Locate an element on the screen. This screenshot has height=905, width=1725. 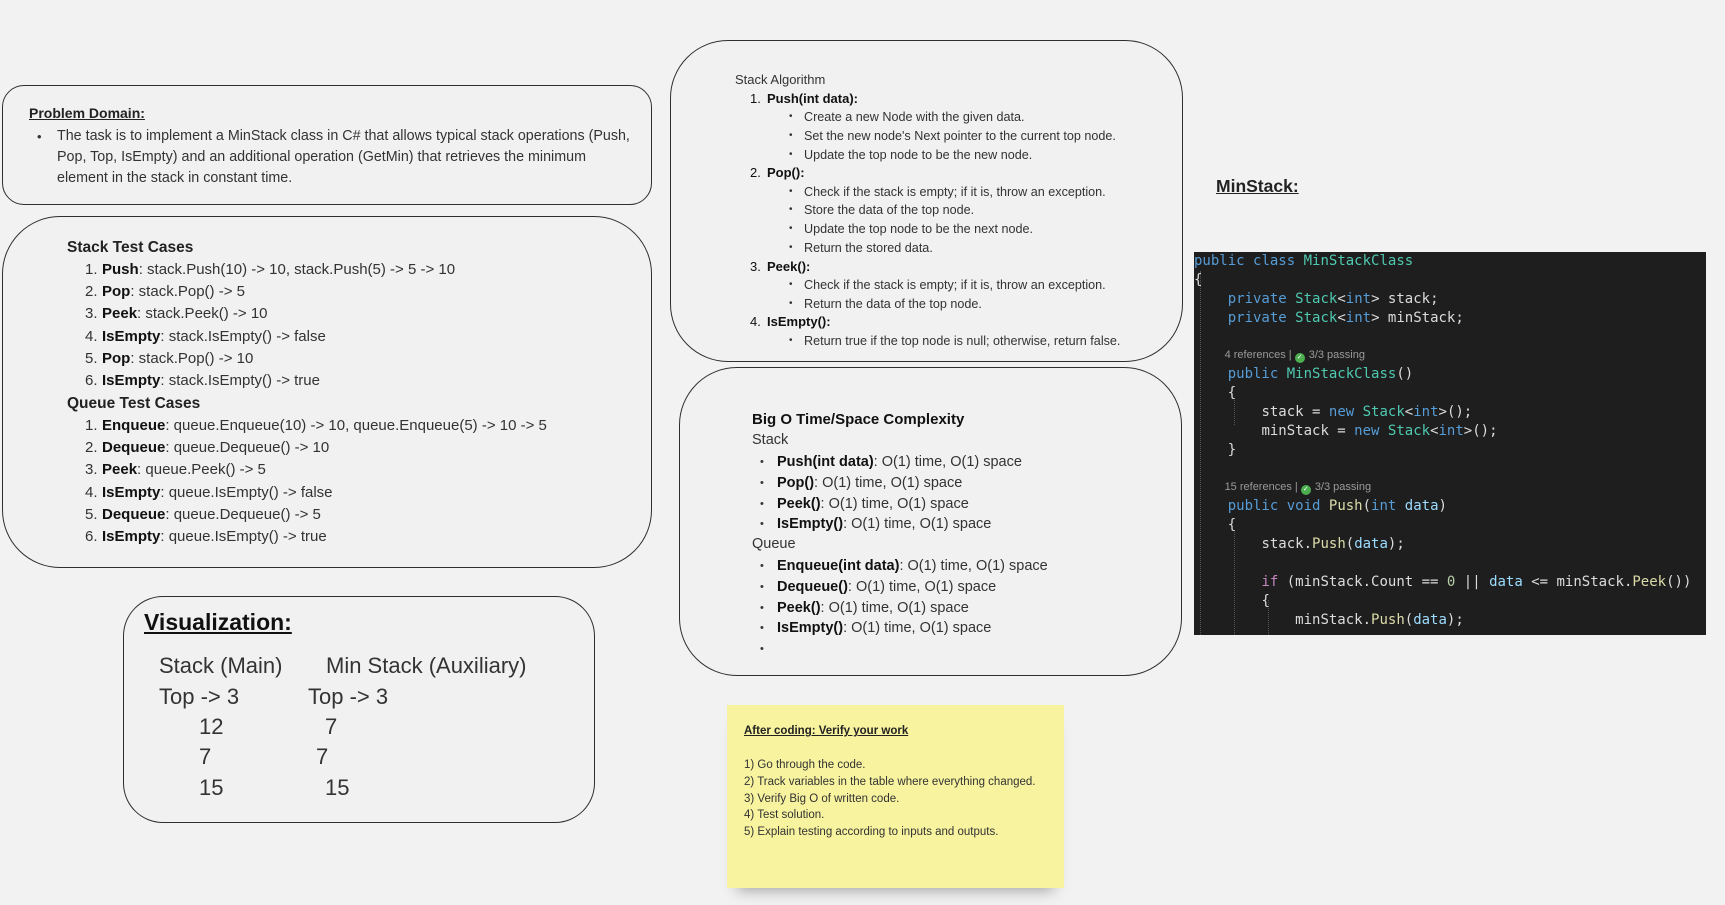
min-stack-header: Min Stack (Auxiliary) is located at coordinates (426, 665).